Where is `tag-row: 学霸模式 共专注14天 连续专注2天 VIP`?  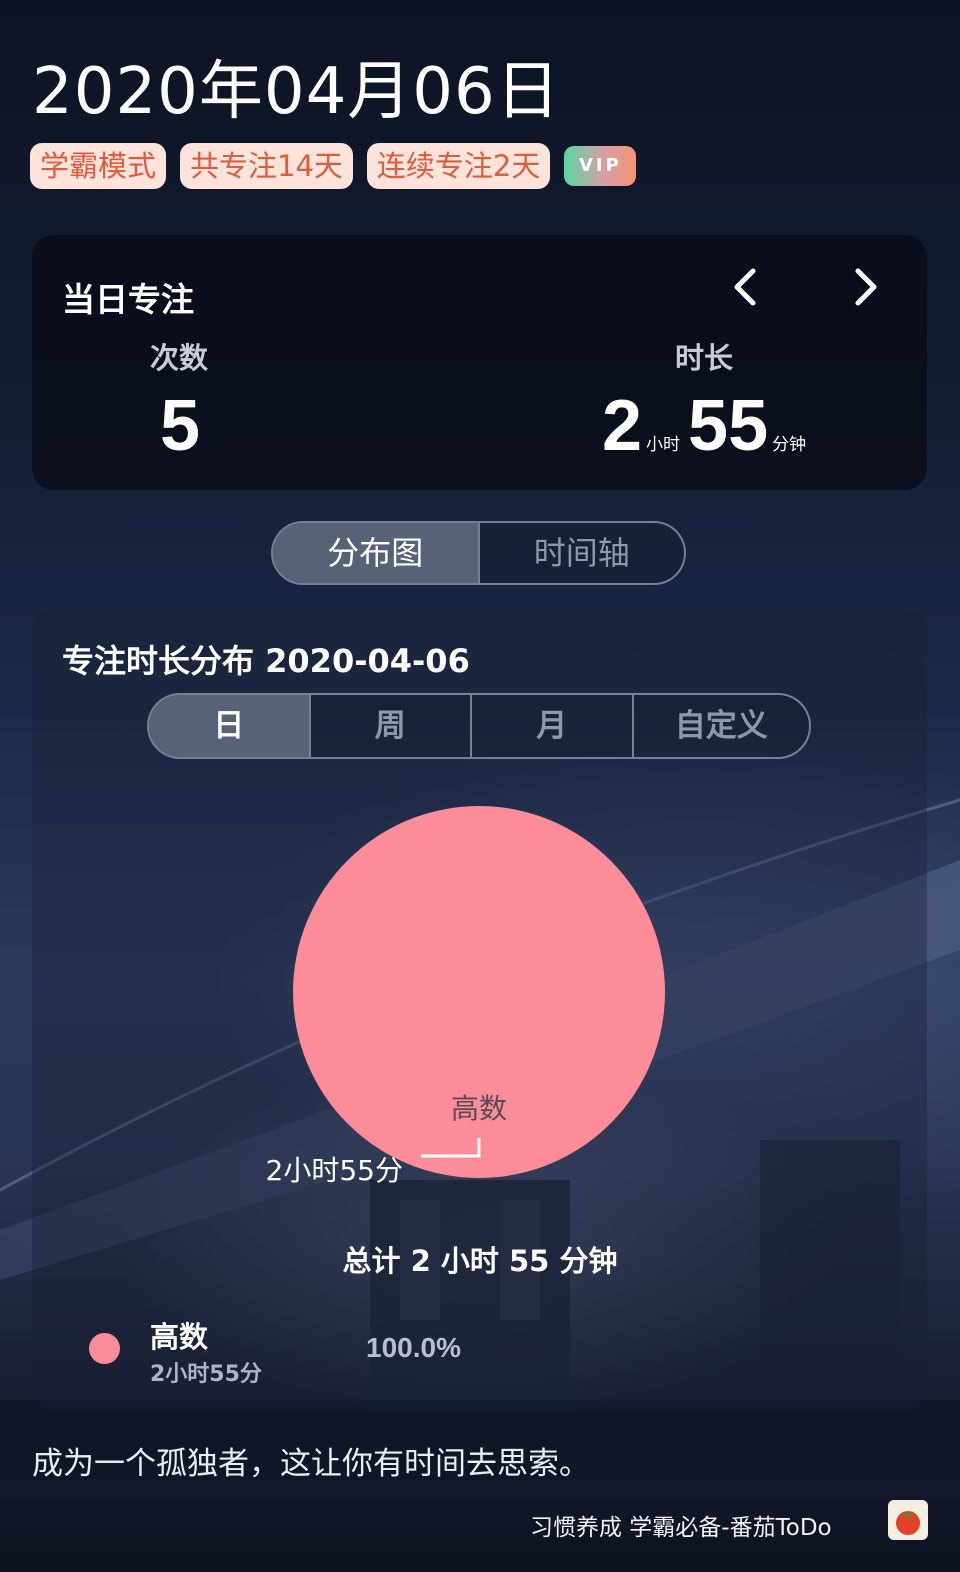
tag-row: 学霸模式 共专注14天 连续专注2天 VIP is located at coordinates (333, 166).